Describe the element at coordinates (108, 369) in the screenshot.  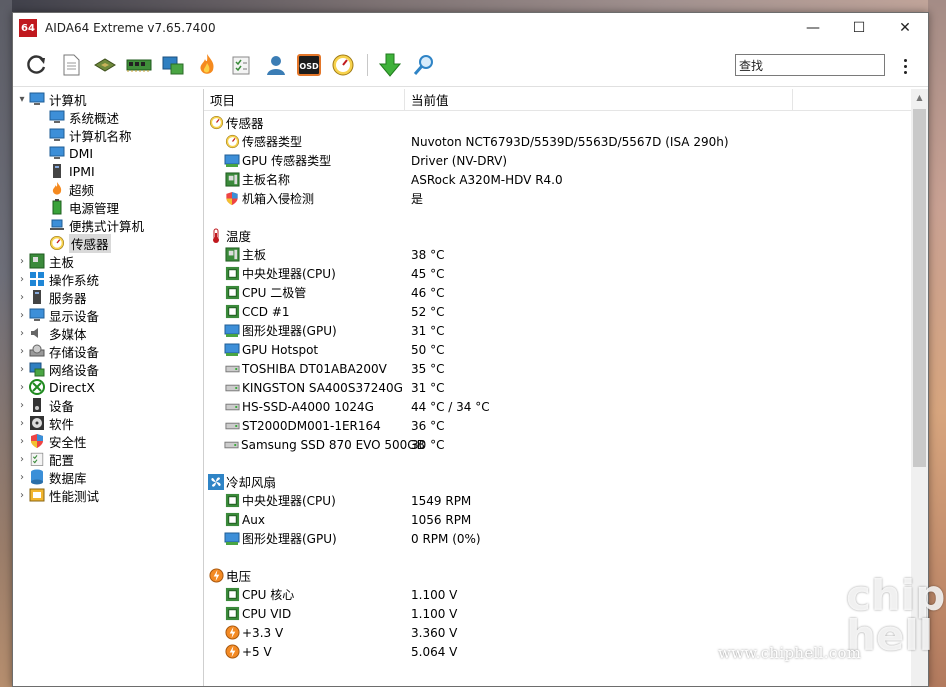
I see `tree-node-network: › 网络设备` at that location.